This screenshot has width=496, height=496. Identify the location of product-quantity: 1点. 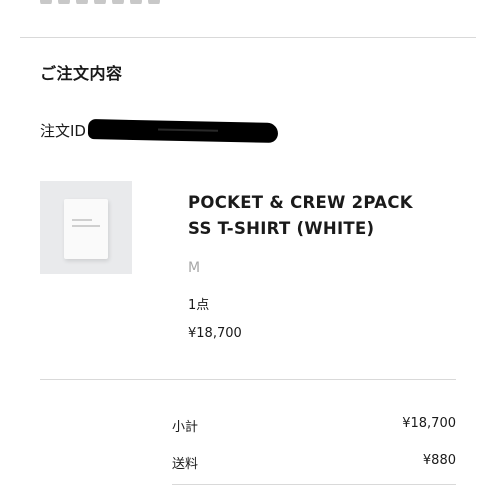
(199, 305).